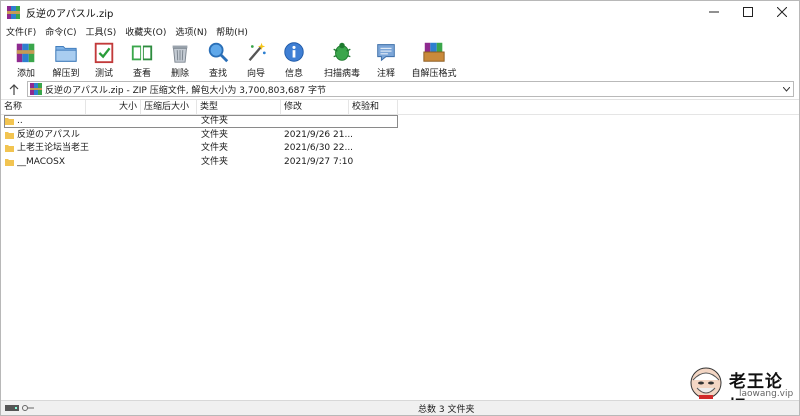 This screenshot has height=416, width=800. Describe the element at coordinates (191, 31) in the screenshot. I see `menu-options: 选项(N)` at that location.